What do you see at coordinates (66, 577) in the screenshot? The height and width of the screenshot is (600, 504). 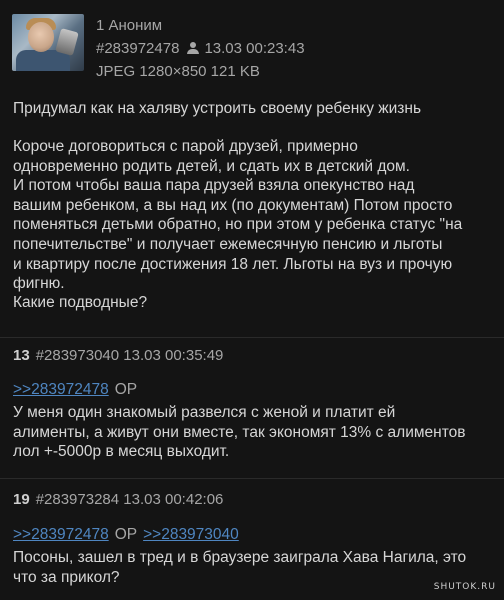 I see `reply-body-line: что за прикол?` at bounding box center [66, 577].